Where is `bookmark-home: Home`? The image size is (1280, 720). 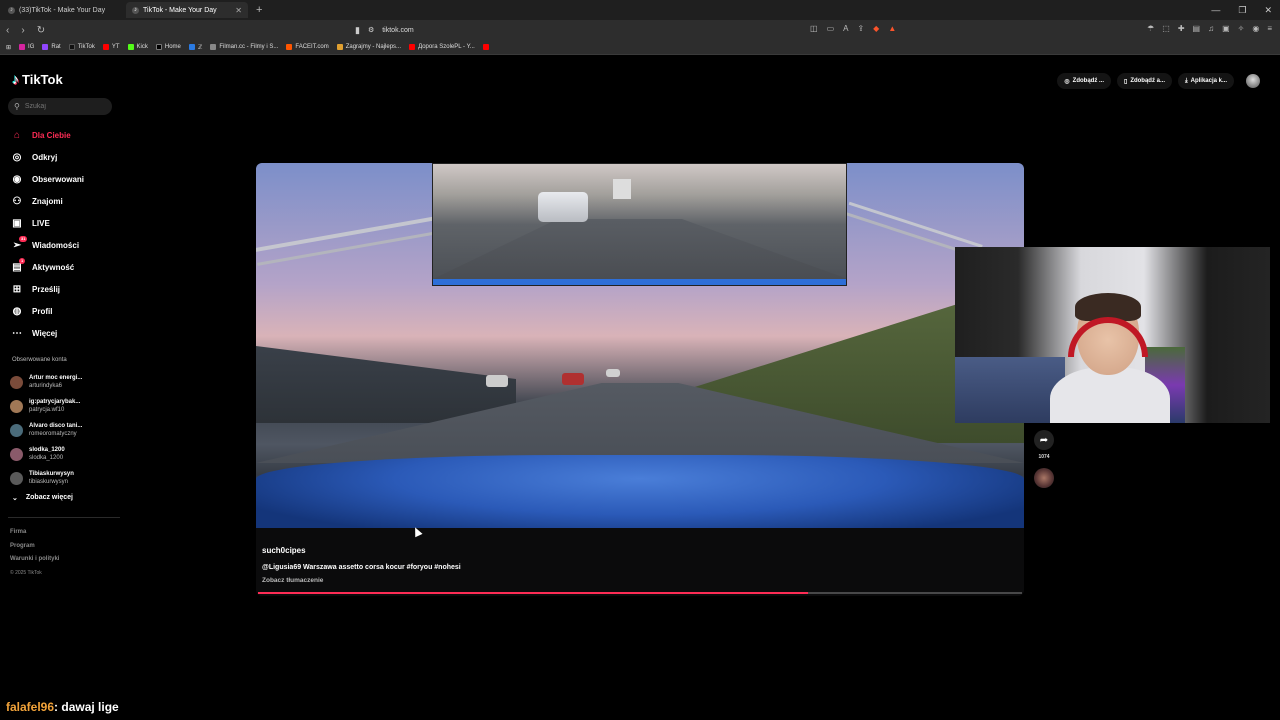 bookmark-home: Home is located at coordinates (168, 47).